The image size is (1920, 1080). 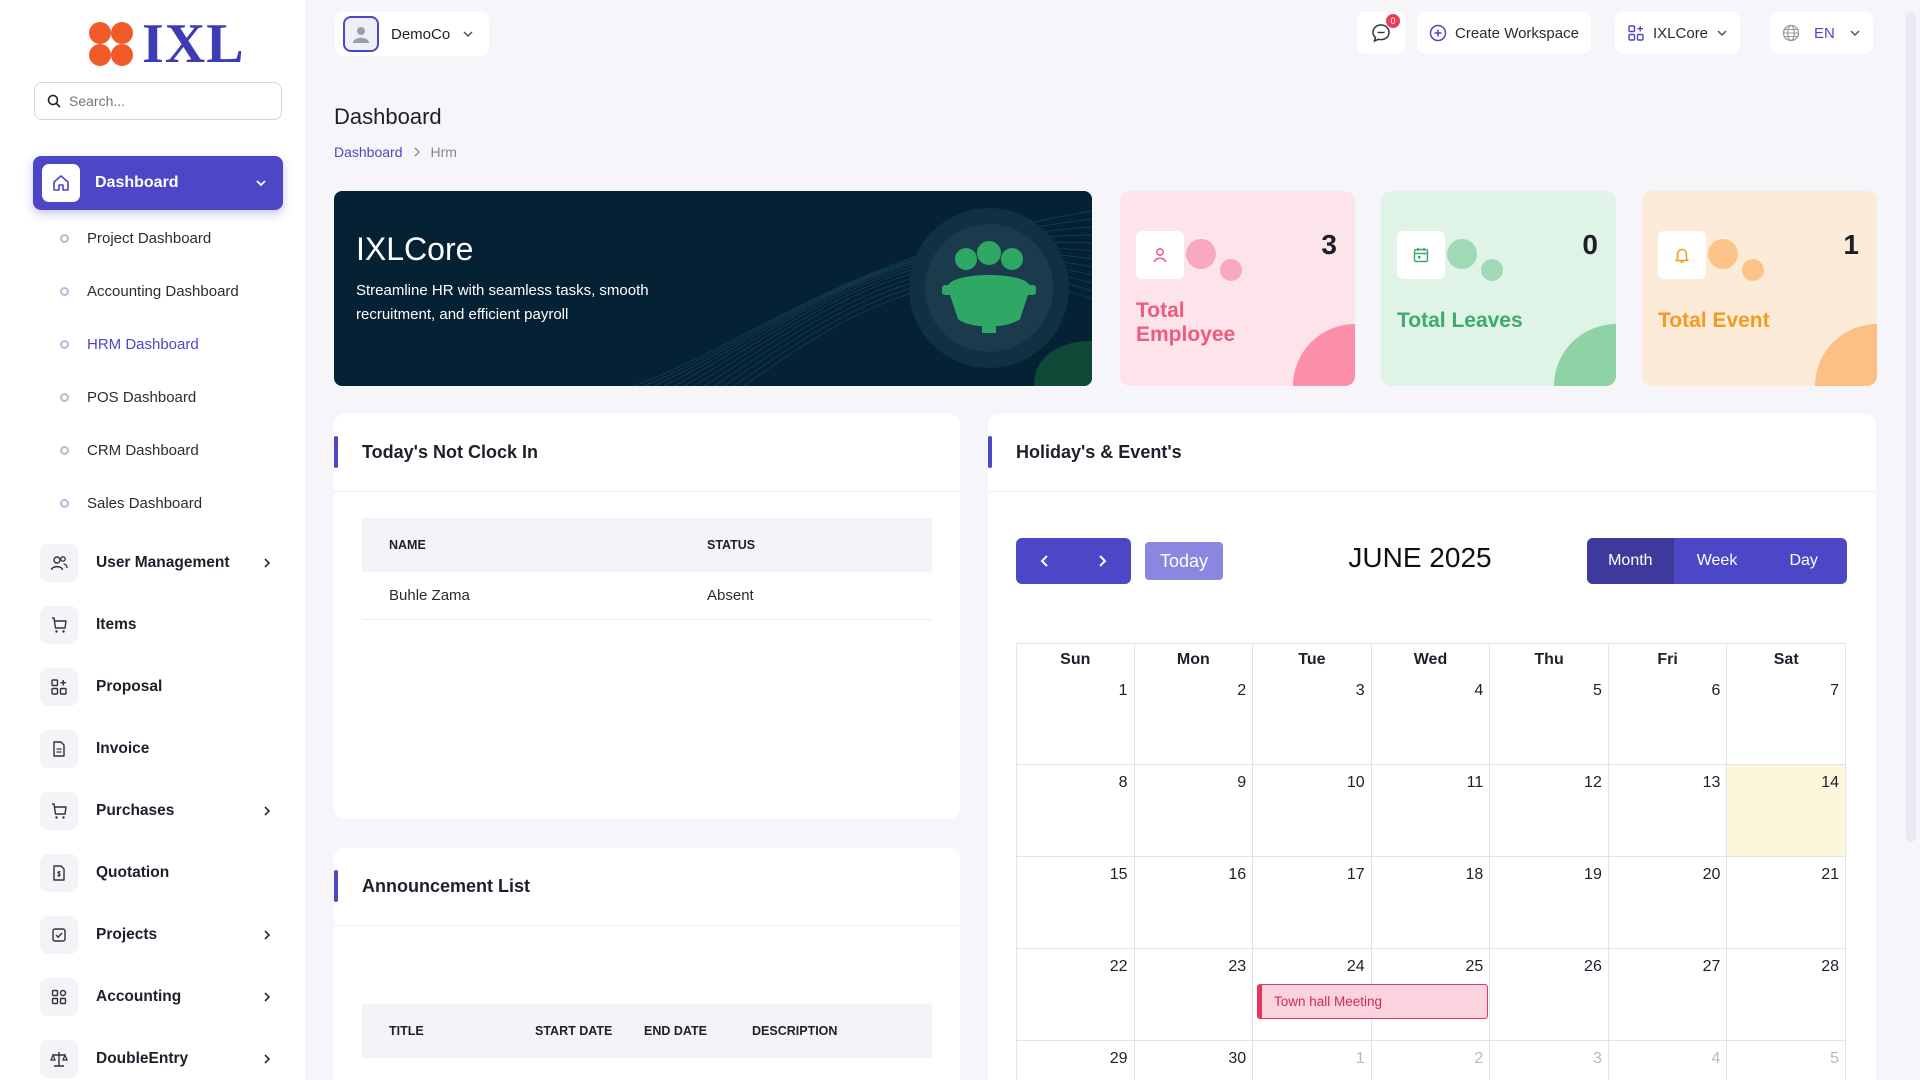 What do you see at coordinates (1855, 33) in the screenshot?
I see `chevron-down-icon` at bounding box center [1855, 33].